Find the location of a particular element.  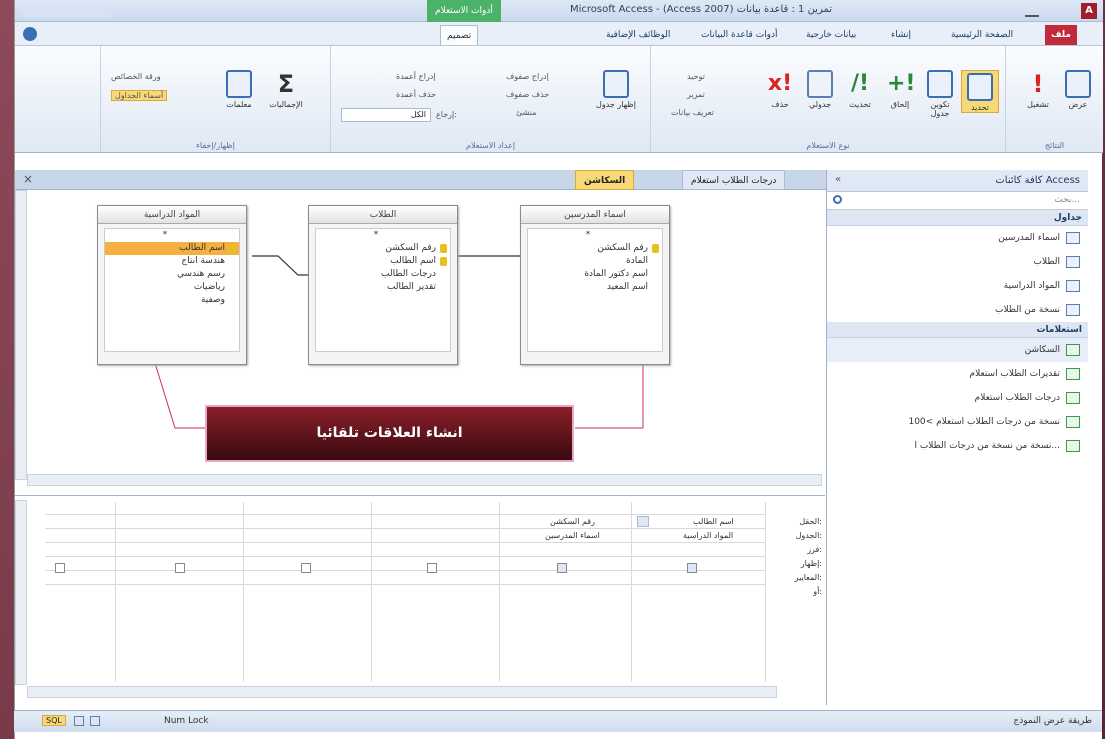

tab-design: تصميم is located at coordinates (459, 35).